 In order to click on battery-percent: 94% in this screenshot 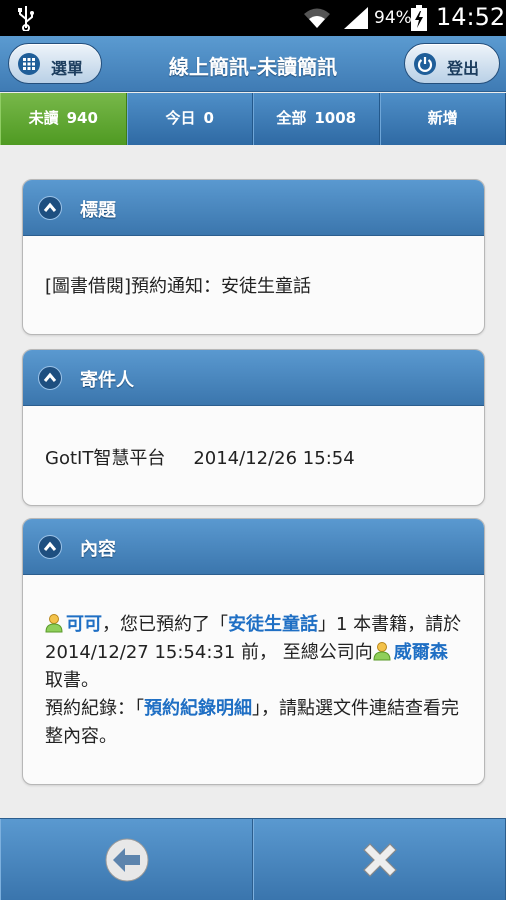, I will do `click(393, 18)`.